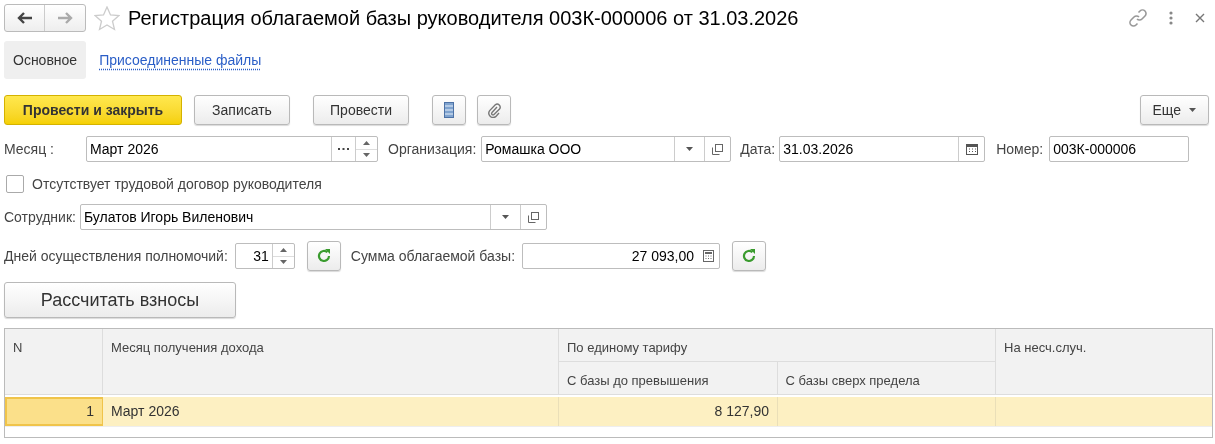 This screenshot has width=1215, height=444. What do you see at coordinates (1174, 110) in the screenshot?
I see `more-button: Еще` at bounding box center [1174, 110].